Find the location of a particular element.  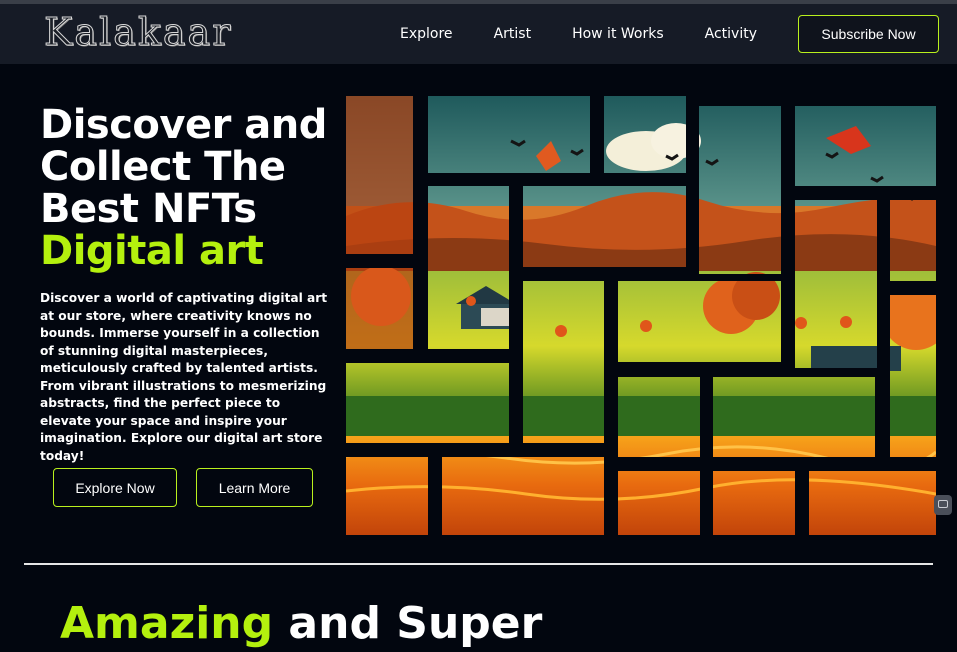

hero-title-line-1: Discover and is located at coordinates (183, 125).